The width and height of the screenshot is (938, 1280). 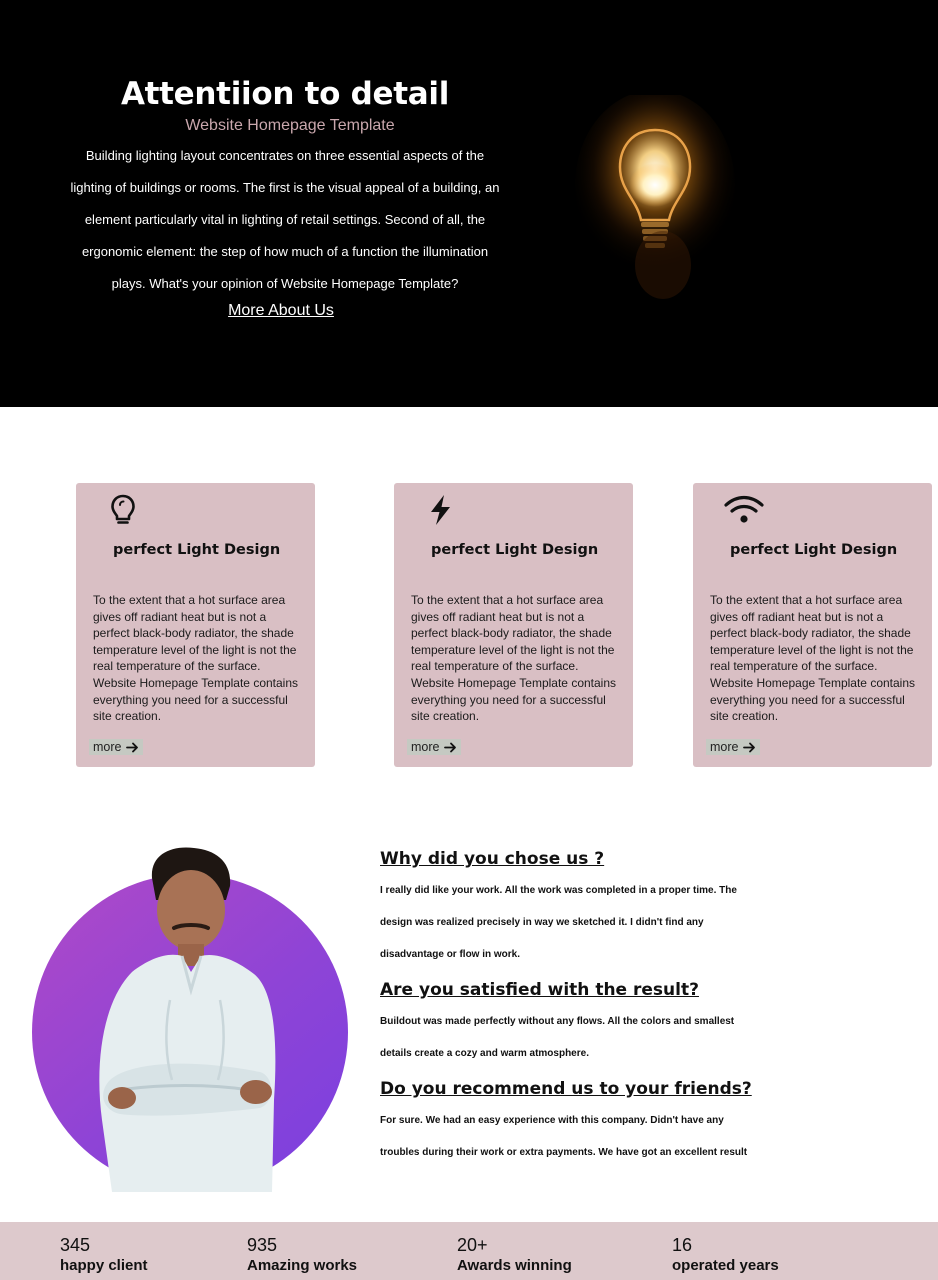 What do you see at coordinates (440, 510) in the screenshot?
I see `bolt-icon` at bounding box center [440, 510].